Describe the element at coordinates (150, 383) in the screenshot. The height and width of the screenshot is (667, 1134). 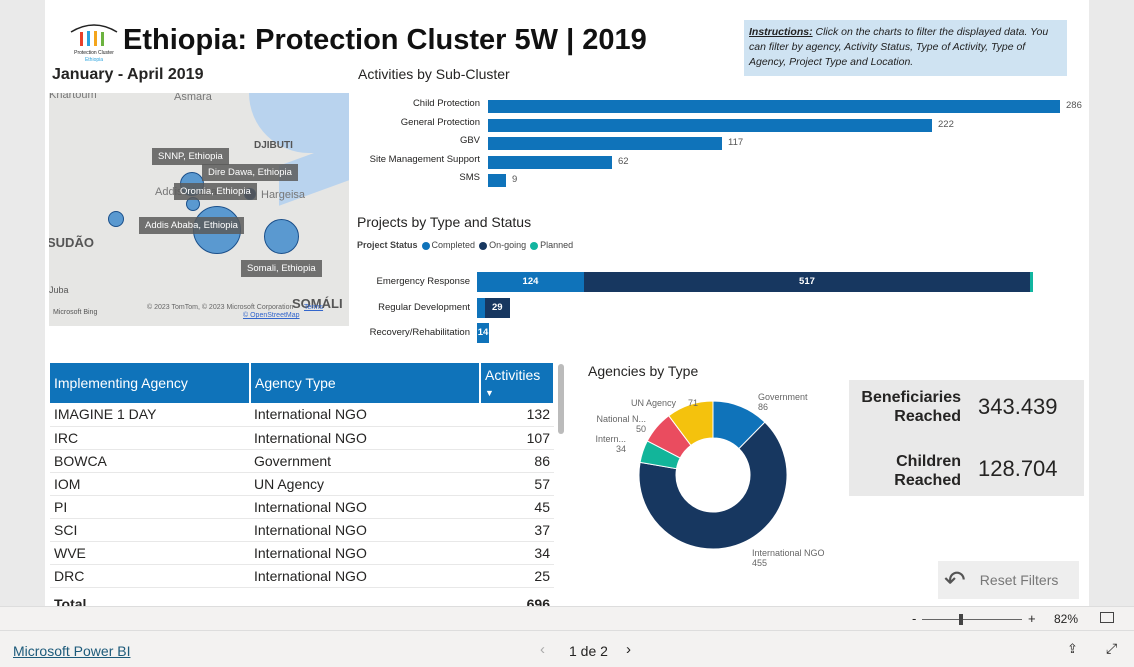
I see `col-header-agency: Implementing Agency` at that location.